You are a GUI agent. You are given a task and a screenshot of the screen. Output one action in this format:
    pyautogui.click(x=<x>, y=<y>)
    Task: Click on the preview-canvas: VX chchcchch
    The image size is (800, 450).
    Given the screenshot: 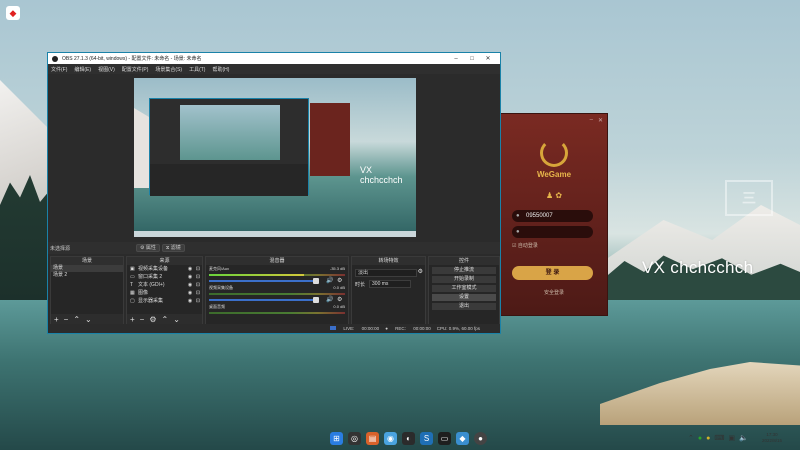 What is the action you would take?
    pyautogui.click(x=275, y=157)
    